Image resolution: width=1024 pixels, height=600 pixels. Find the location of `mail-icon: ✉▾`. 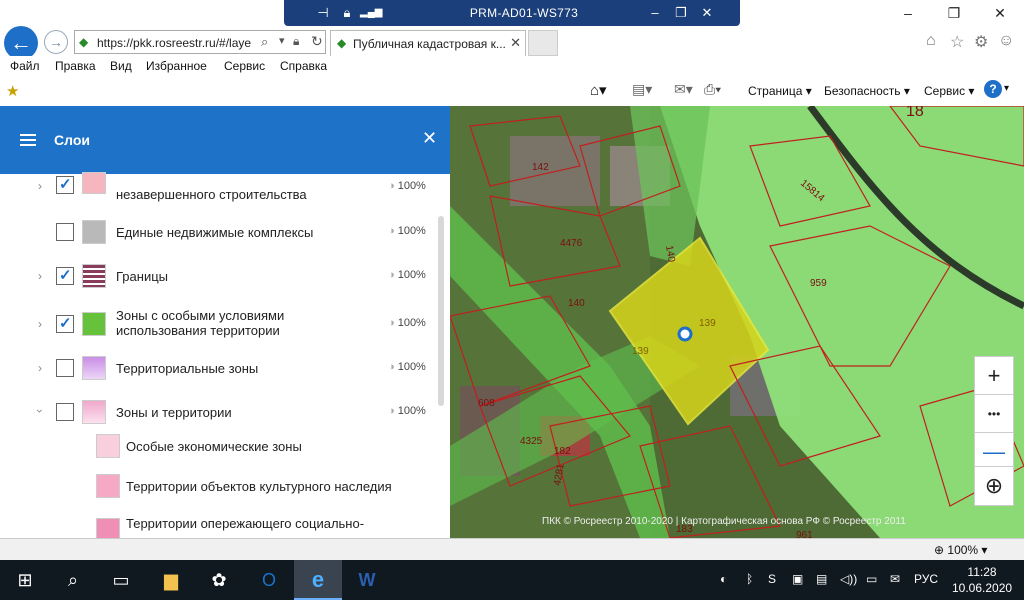

mail-icon: ✉▾ is located at coordinates (683, 89).